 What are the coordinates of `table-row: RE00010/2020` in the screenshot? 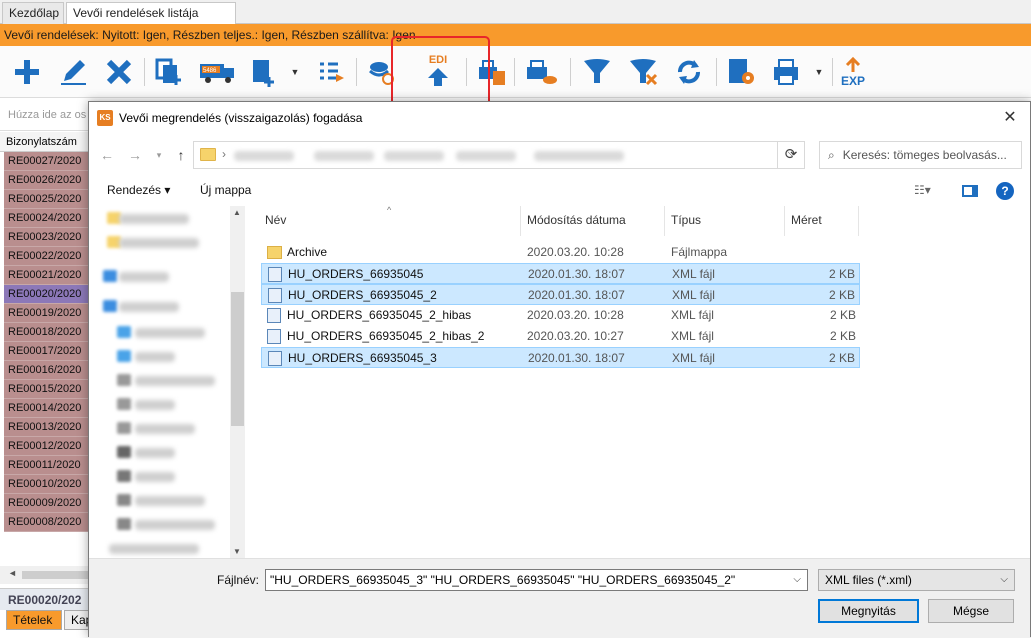 It's located at (47, 484).